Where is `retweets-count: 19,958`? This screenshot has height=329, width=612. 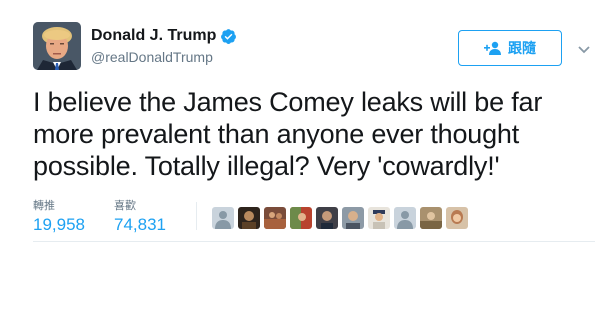 retweets-count: 19,958 is located at coordinates (59, 225).